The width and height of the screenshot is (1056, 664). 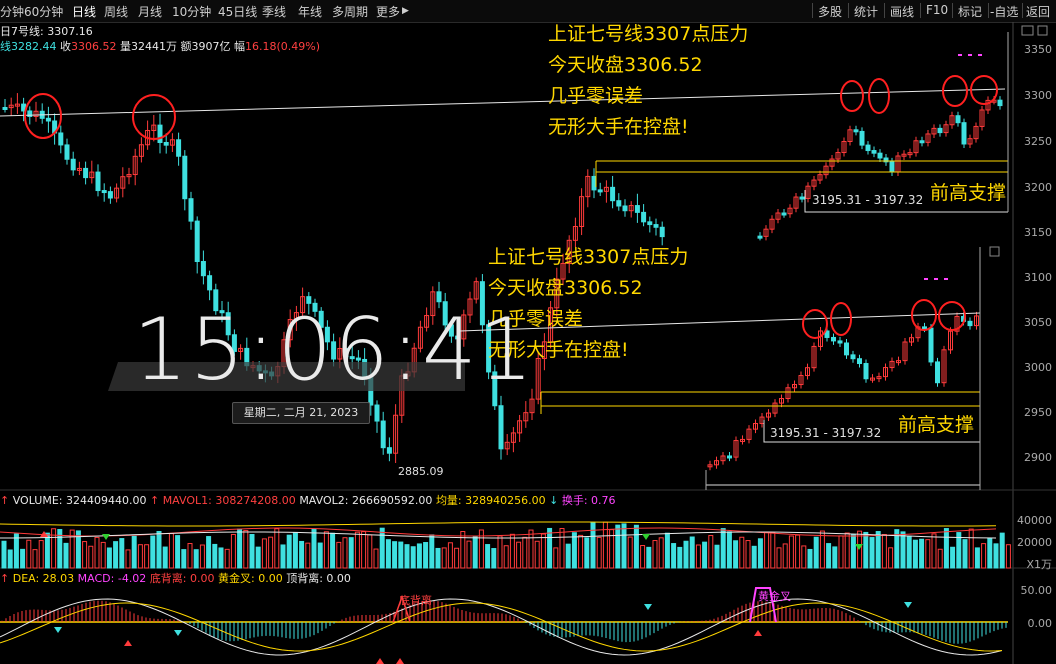 I want to click on tab-yearly: 年线, so click(x=310, y=11).